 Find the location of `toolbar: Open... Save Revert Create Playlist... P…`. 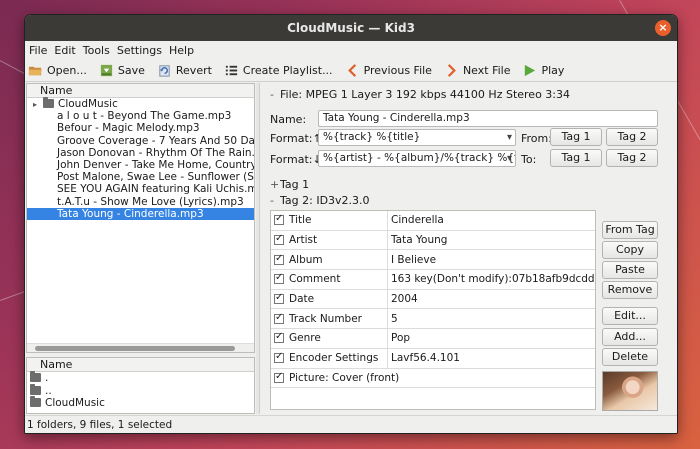

toolbar: Open... Save Revert Create Playlist... P… is located at coordinates (351, 70).